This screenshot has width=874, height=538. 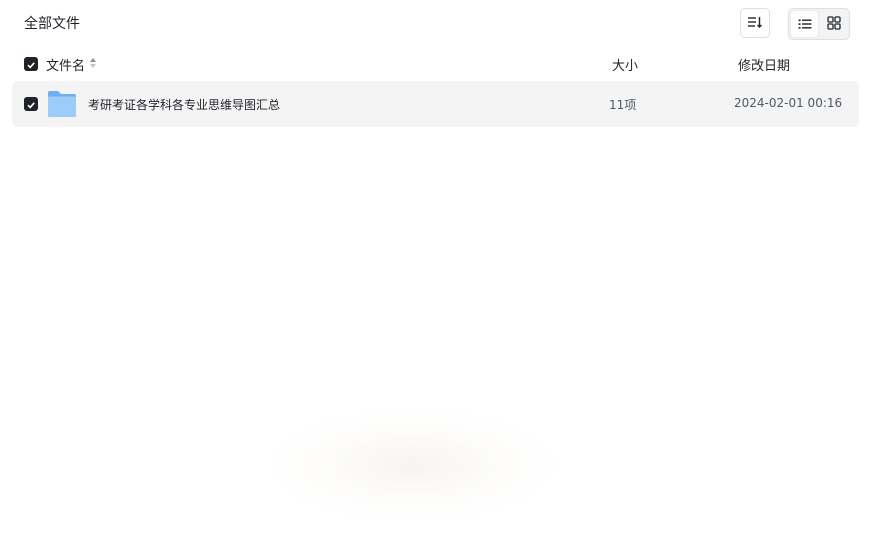 What do you see at coordinates (435, 64) in the screenshot?
I see `table-header: 文件名 大小 修改日期` at bounding box center [435, 64].